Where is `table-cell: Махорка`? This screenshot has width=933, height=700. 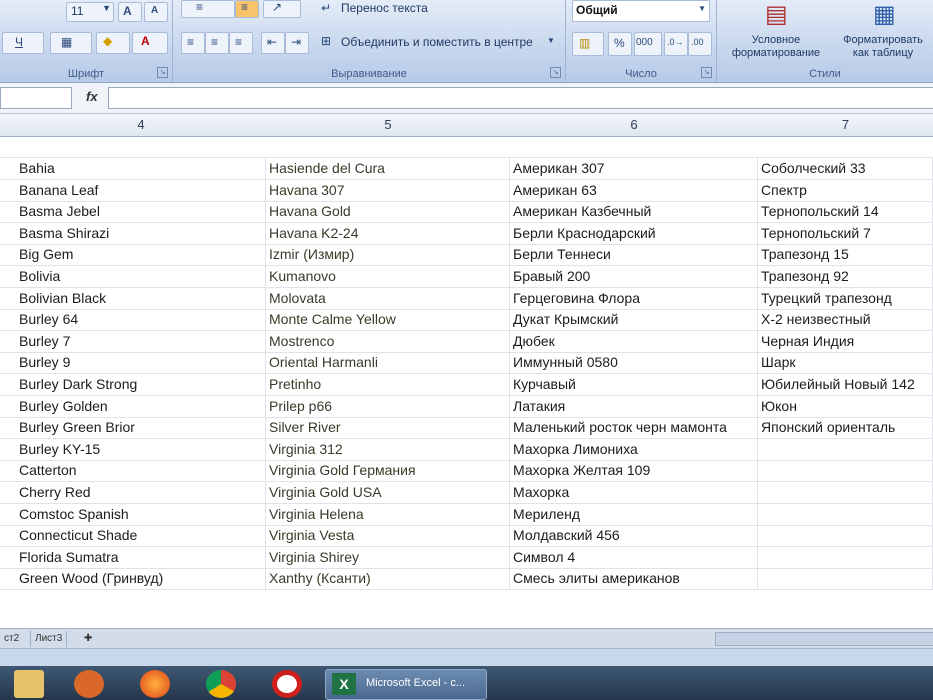
table-cell: Махорка is located at coordinates (634, 492).